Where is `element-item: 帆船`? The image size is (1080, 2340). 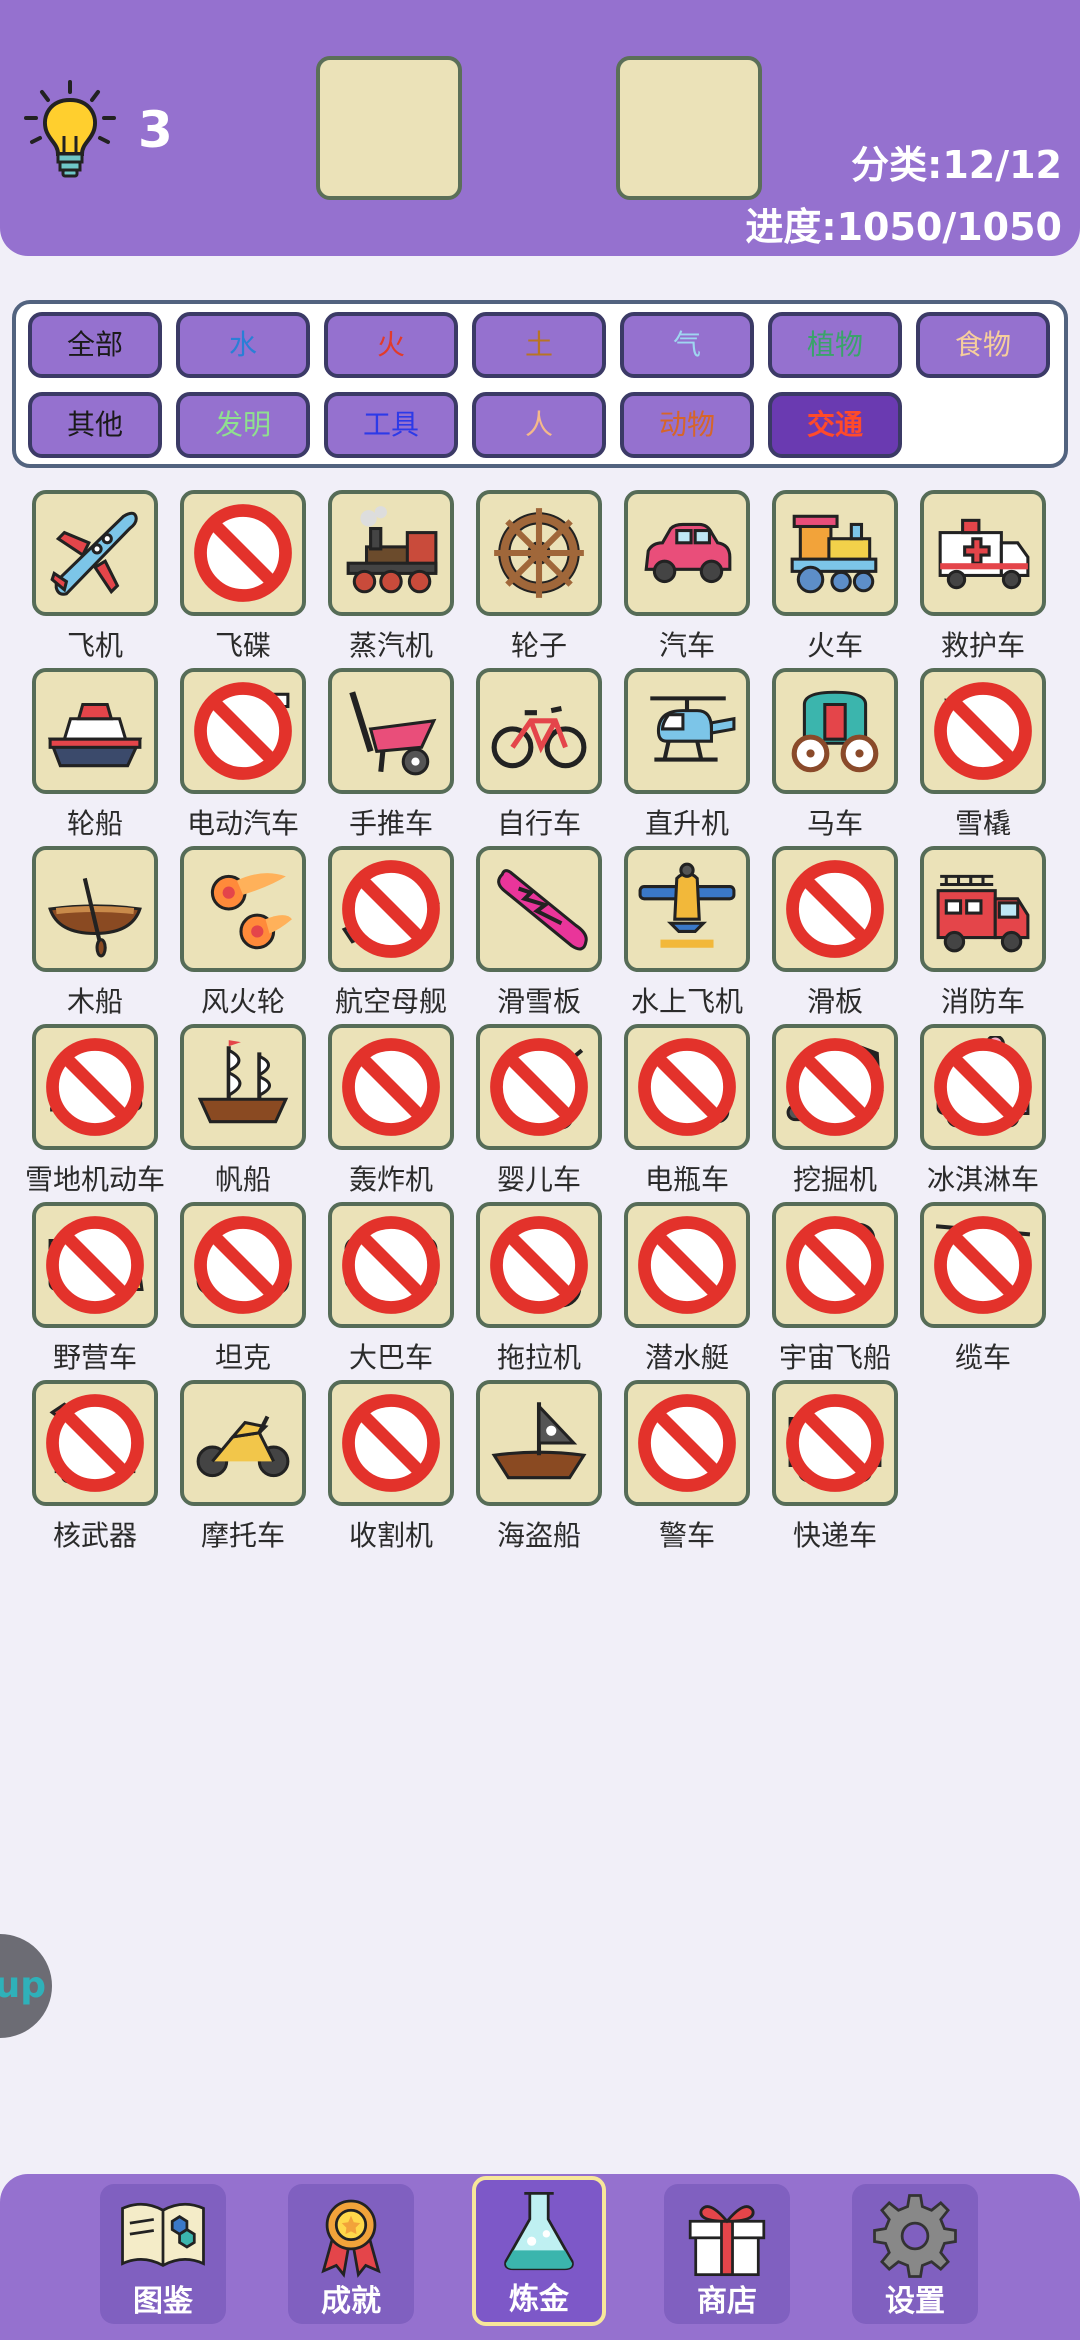 element-item: 帆船 is located at coordinates (243, 1114).